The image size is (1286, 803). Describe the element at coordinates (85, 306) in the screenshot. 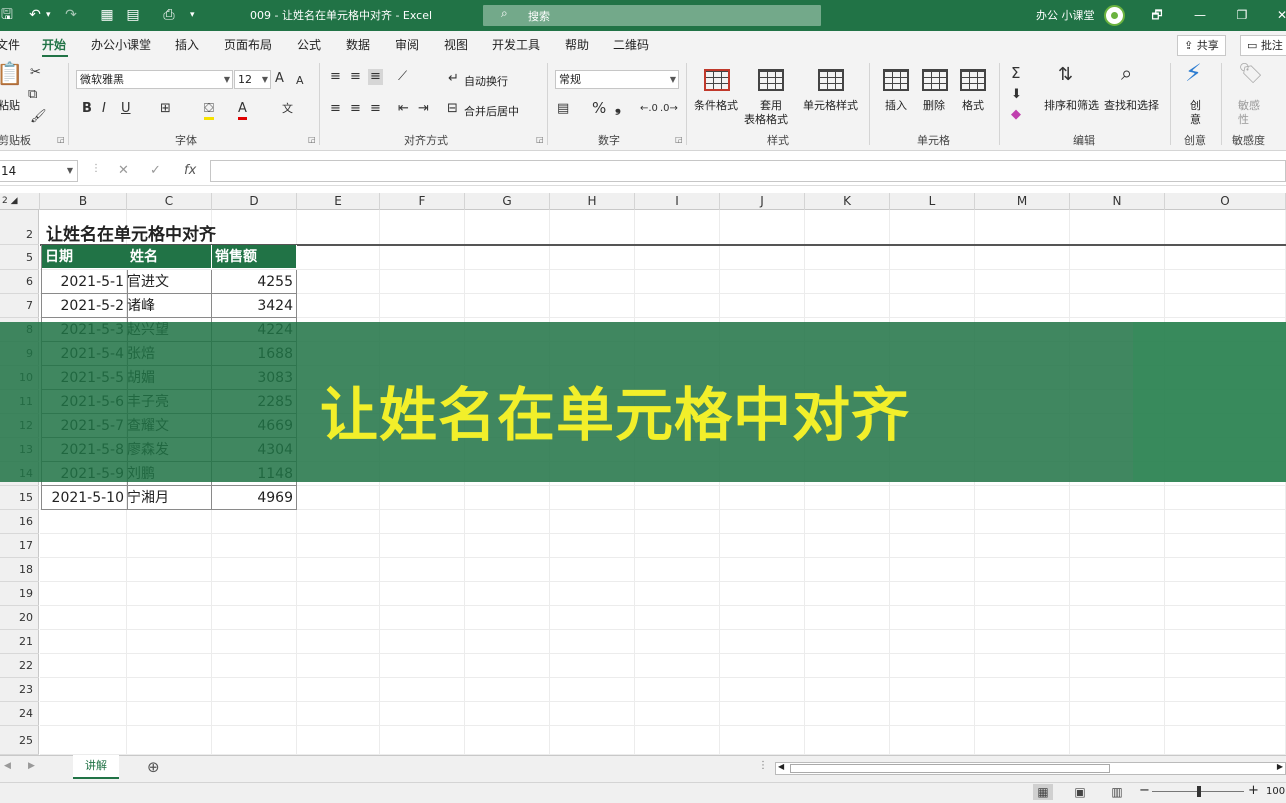

I see `date-cell: 2021-5-2` at that location.